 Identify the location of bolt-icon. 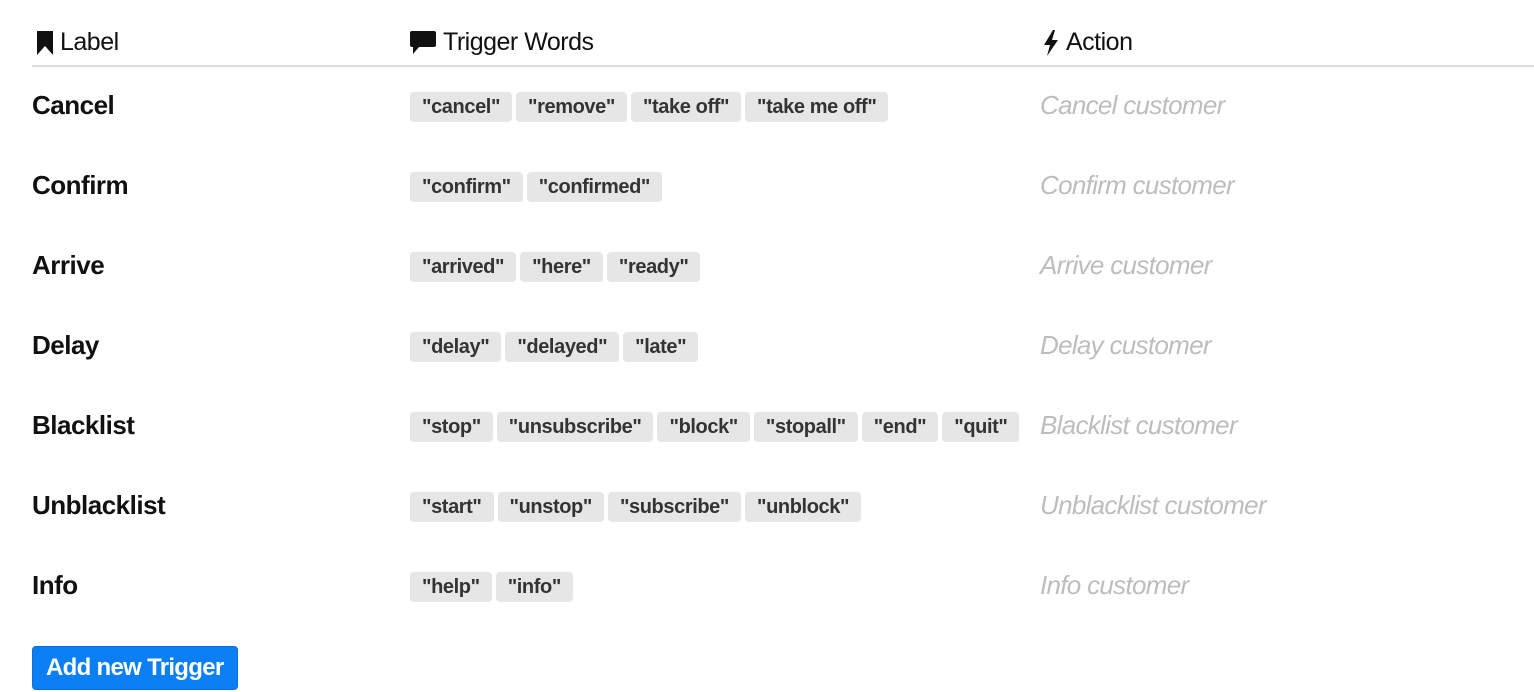
(1051, 42).